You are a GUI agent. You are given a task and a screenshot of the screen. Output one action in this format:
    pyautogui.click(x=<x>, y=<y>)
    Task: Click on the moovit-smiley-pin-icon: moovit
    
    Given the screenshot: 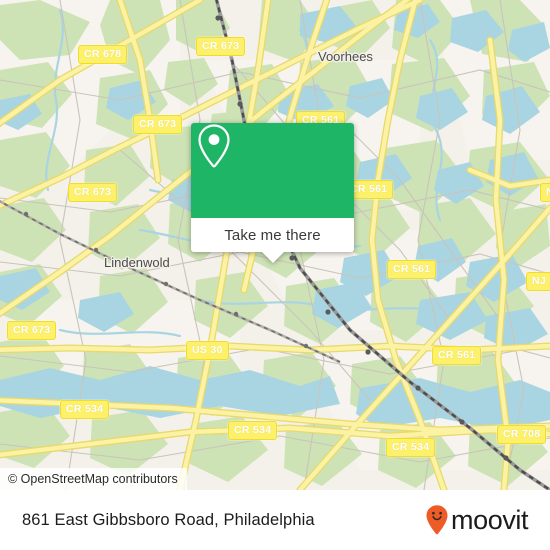 What is the action you would take?
    pyautogui.click(x=477, y=520)
    